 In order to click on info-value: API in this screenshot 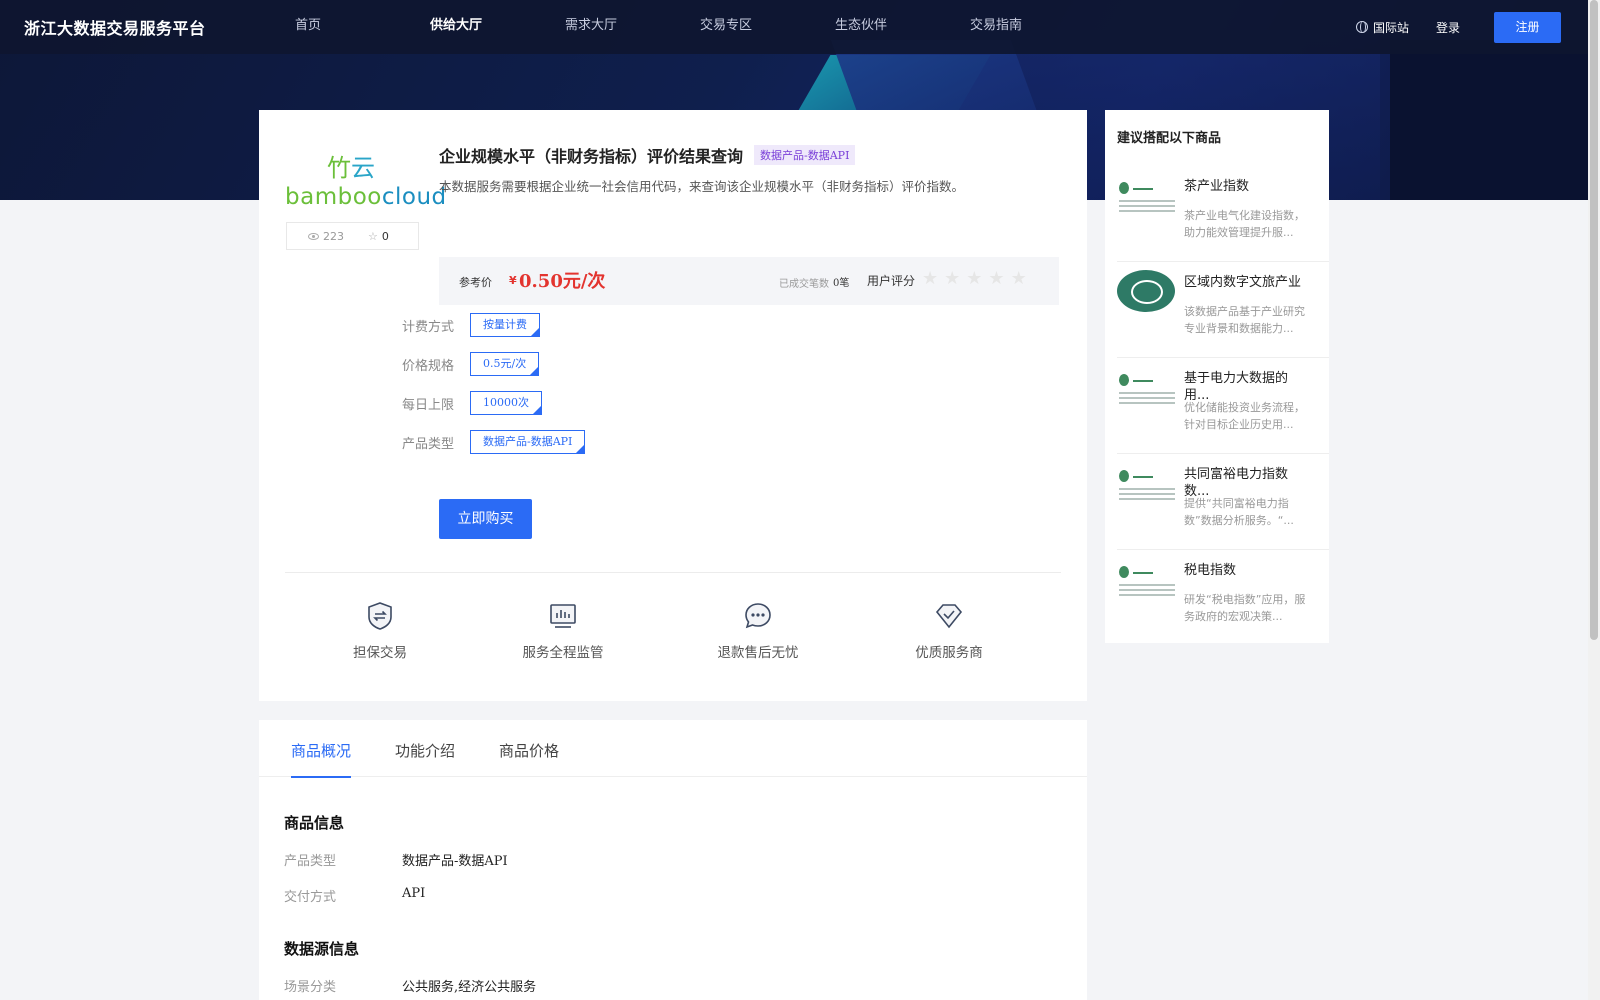, I will do `click(414, 893)`.